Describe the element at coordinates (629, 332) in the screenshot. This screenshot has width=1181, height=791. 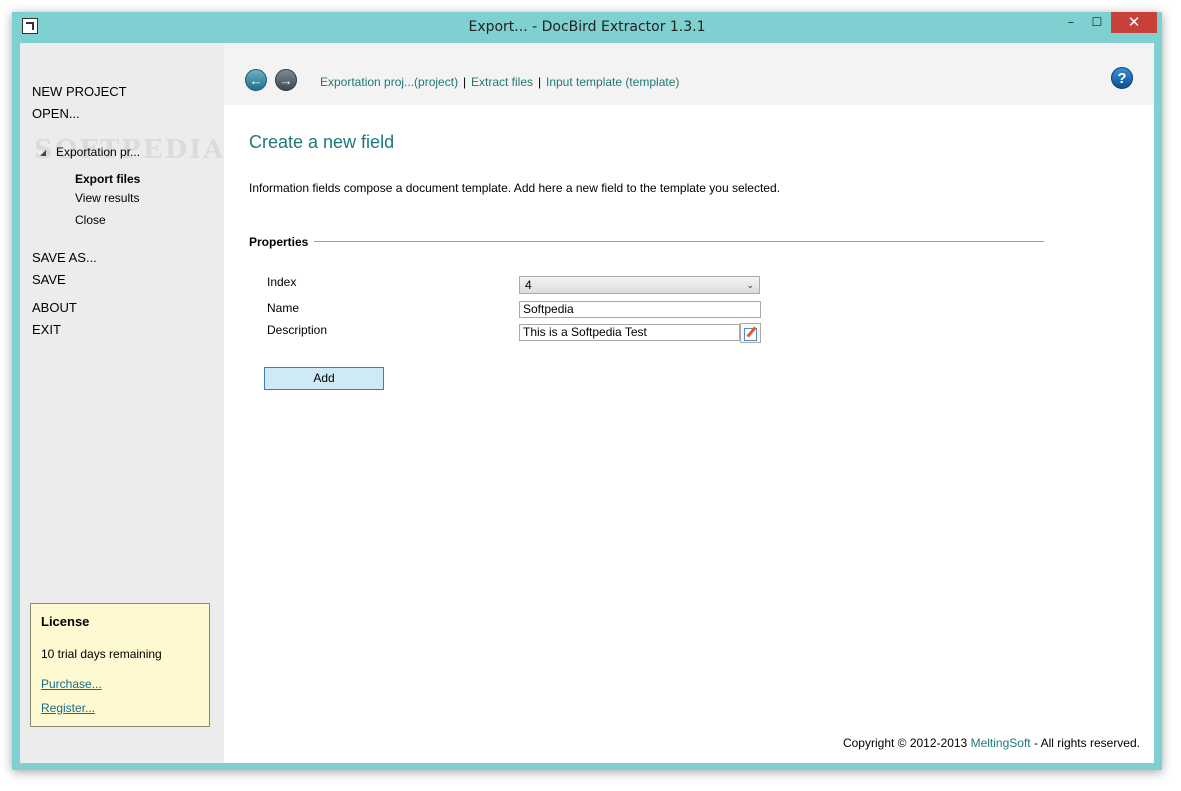
I see `description-field: This is a Softpedia Test` at that location.